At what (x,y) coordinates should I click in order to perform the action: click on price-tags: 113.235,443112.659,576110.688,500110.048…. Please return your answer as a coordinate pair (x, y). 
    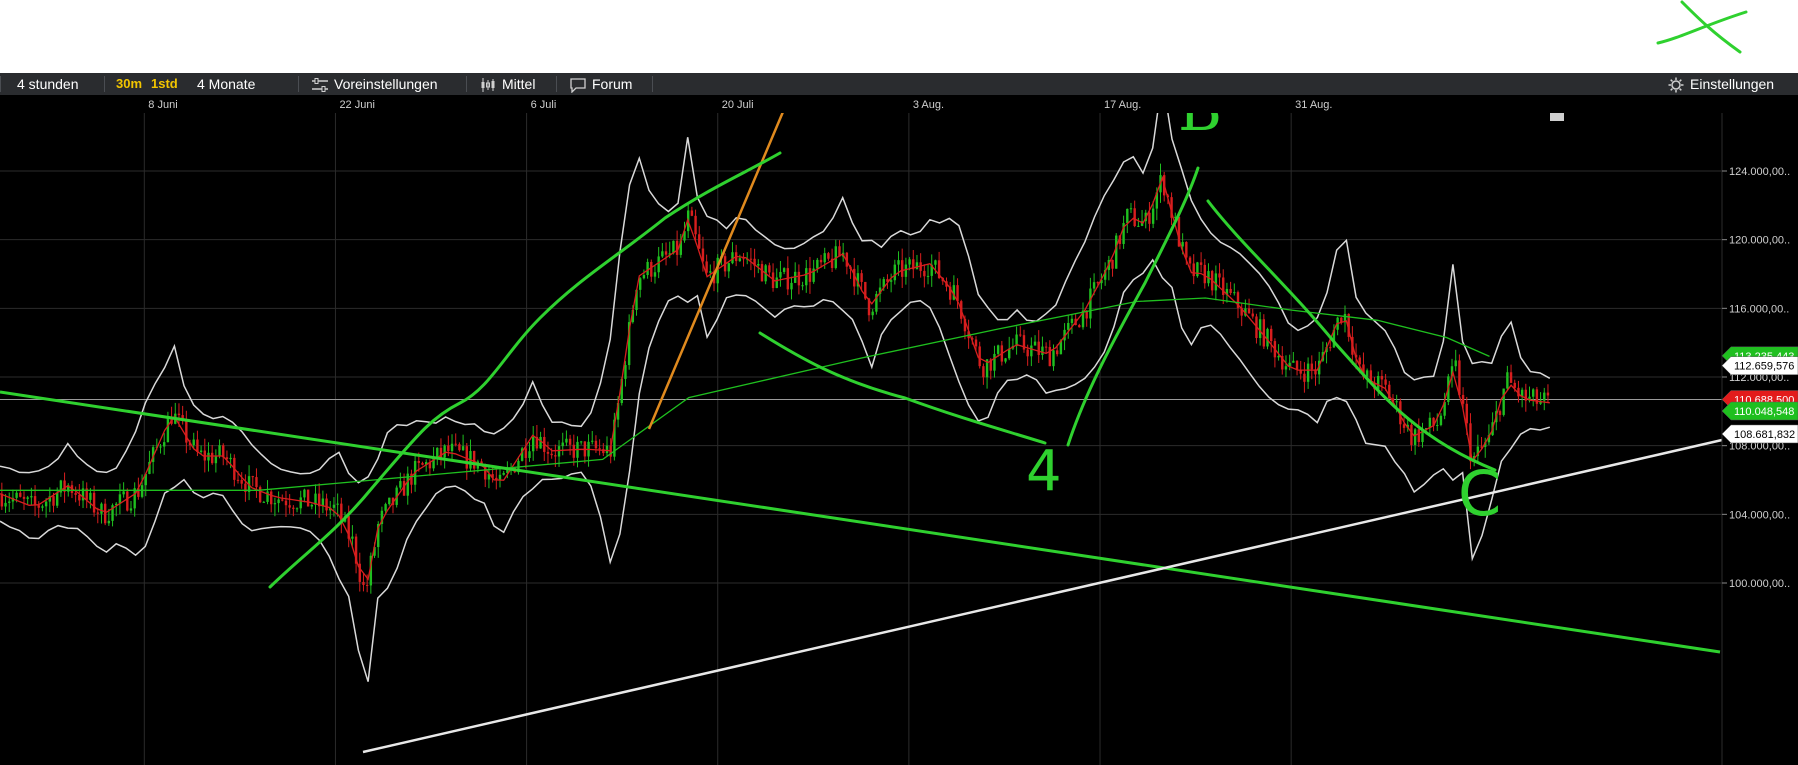
    Looking at the image, I should click on (1759, 395).